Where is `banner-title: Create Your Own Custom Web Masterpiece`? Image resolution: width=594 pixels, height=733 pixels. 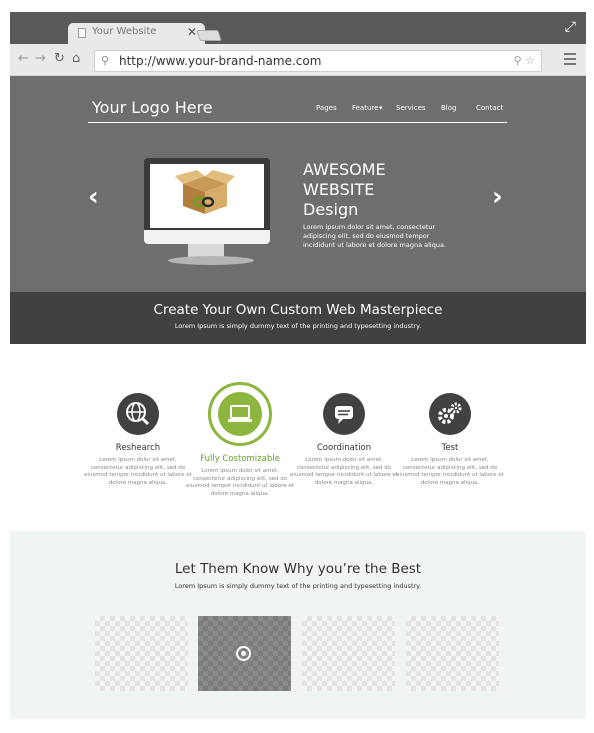 banner-title: Create Your Own Custom Web Masterpiece is located at coordinates (298, 310).